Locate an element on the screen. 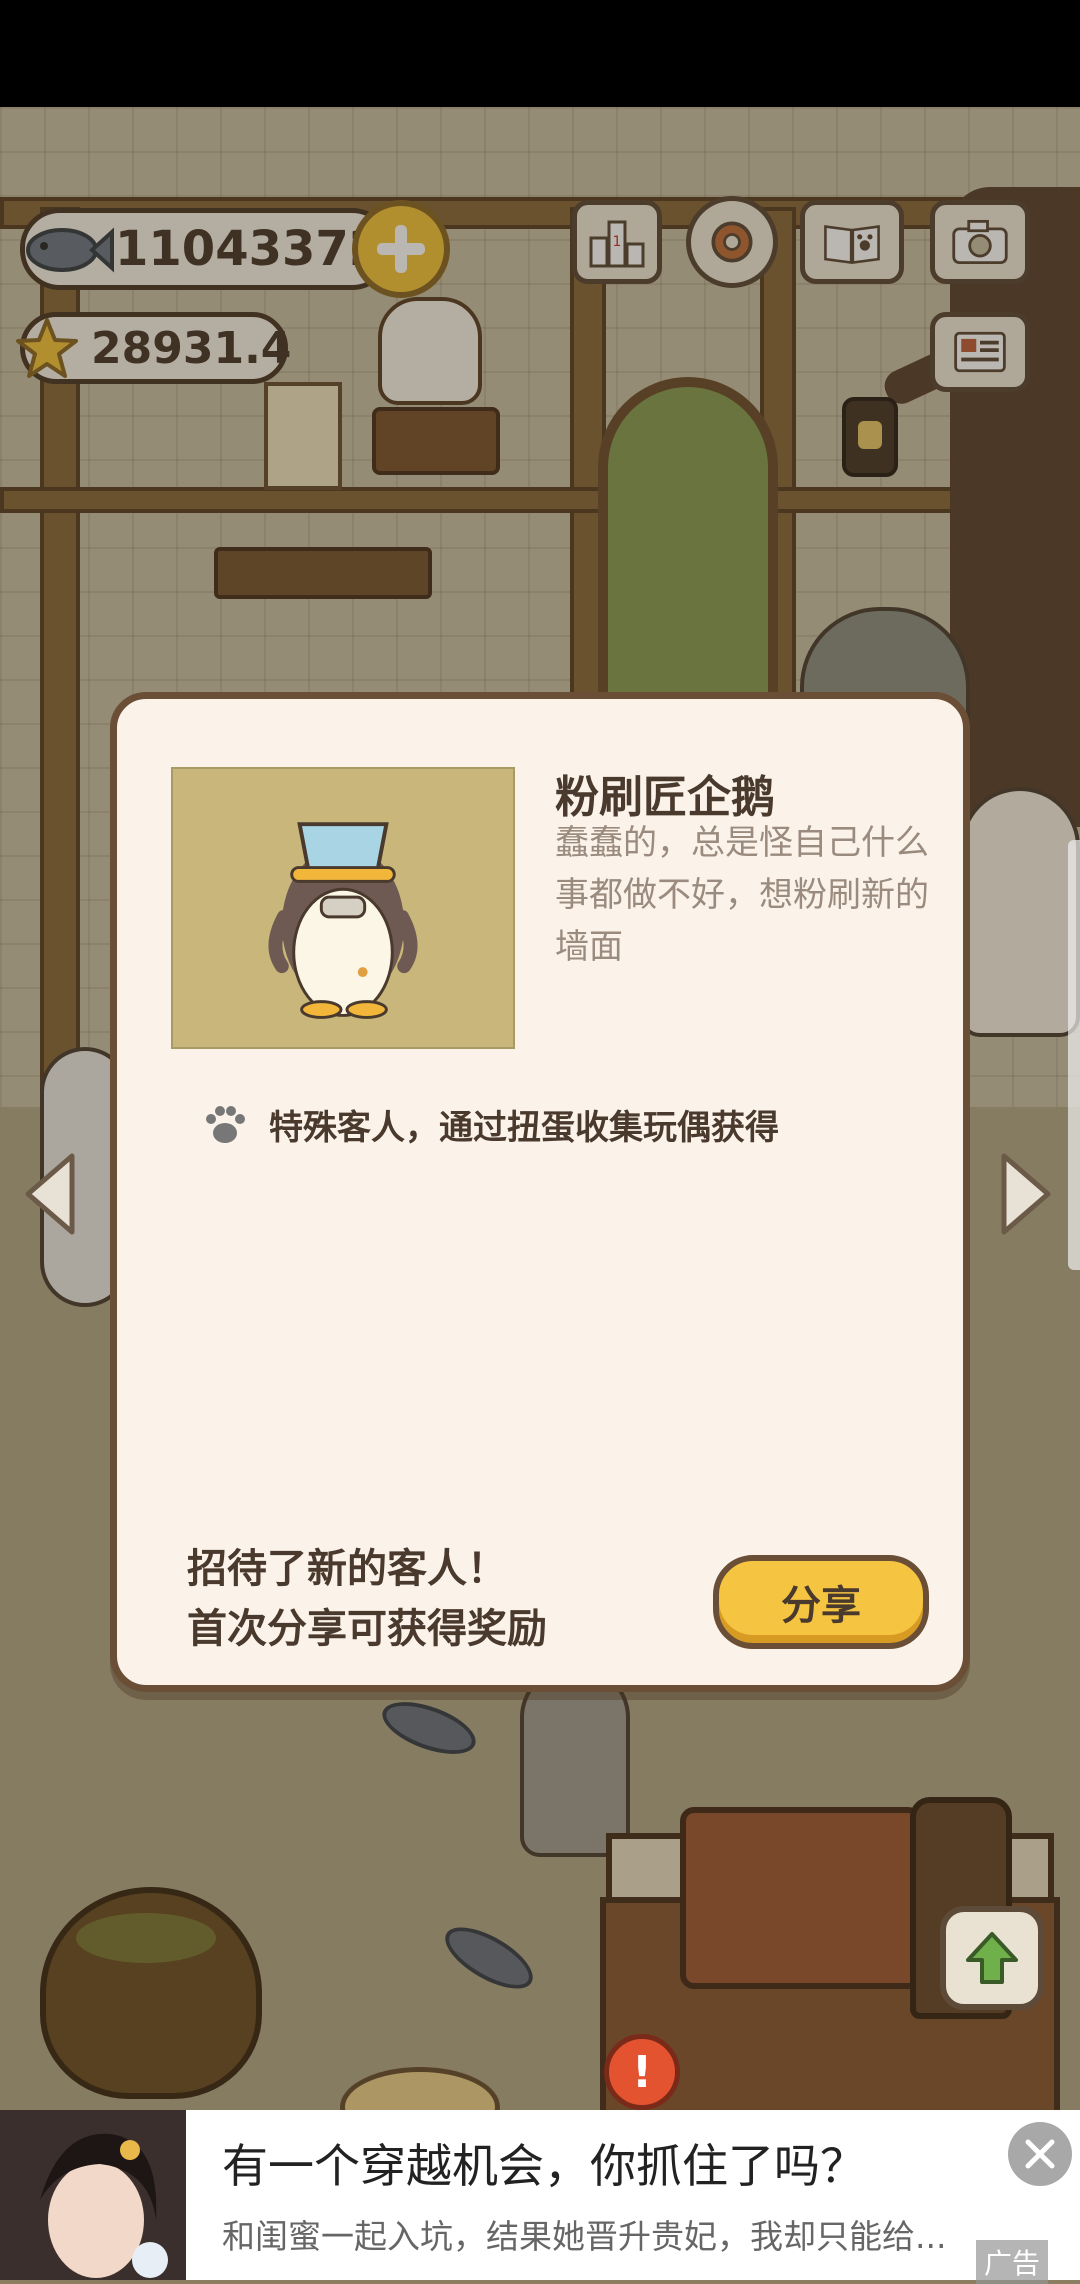 The width and height of the screenshot is (1080, 2284). ad-character-portrait-icon is located at coordinates (93, 2195).